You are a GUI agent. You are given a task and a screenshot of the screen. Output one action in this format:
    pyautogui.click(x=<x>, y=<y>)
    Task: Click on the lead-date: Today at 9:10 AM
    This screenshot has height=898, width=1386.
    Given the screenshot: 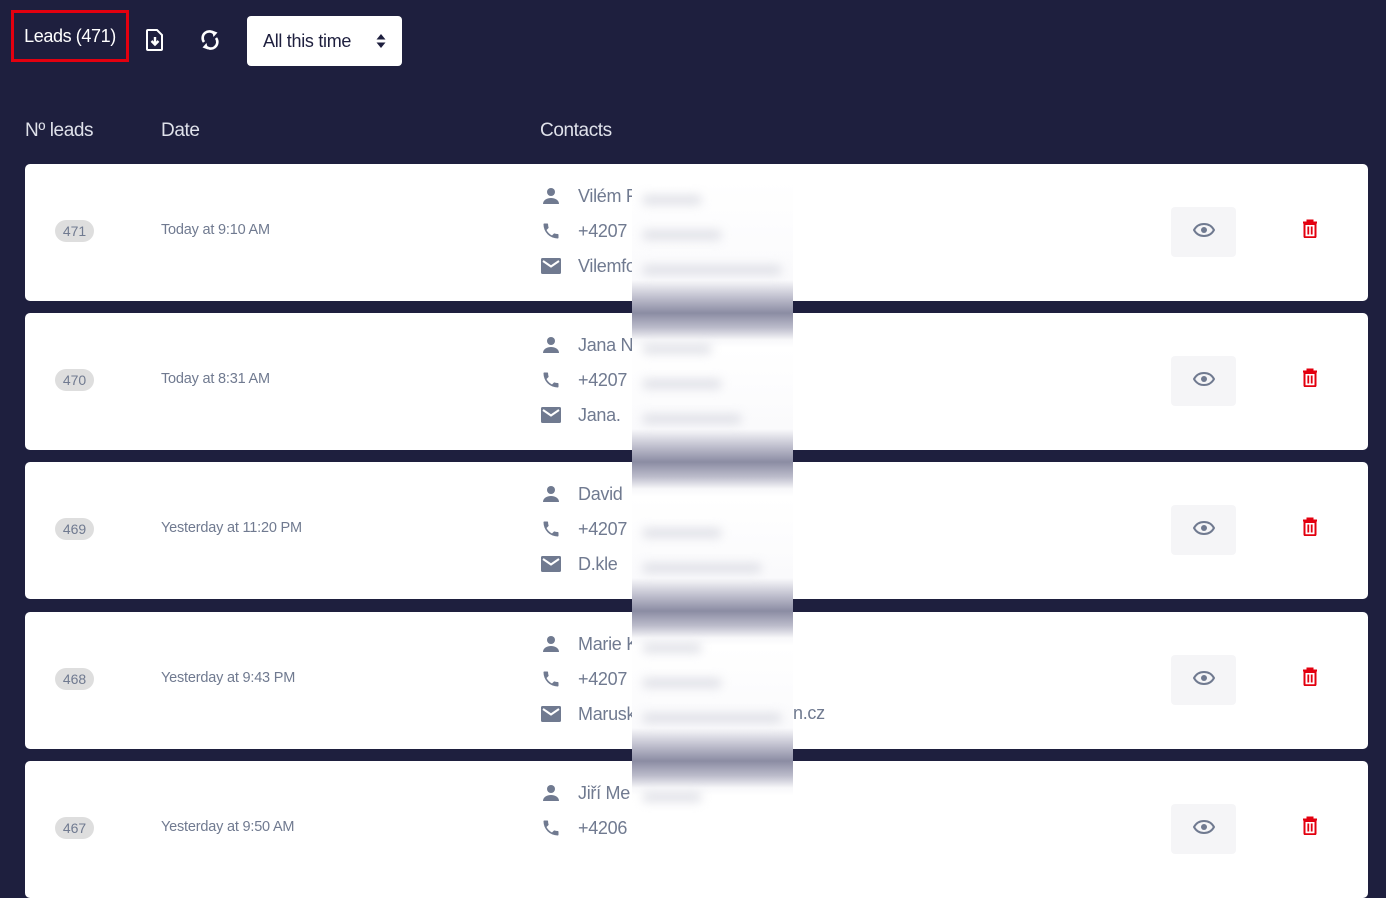 What is the action you would take?
    pyautogui.click(x=215, y=230)
    